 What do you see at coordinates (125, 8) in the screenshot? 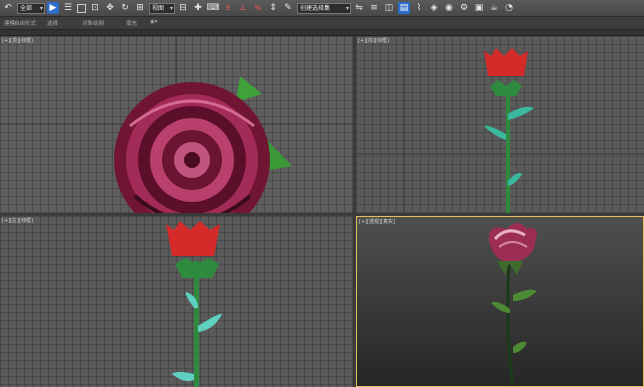
I see `rotate-icon: ↻` at bounding box center [125, 8].